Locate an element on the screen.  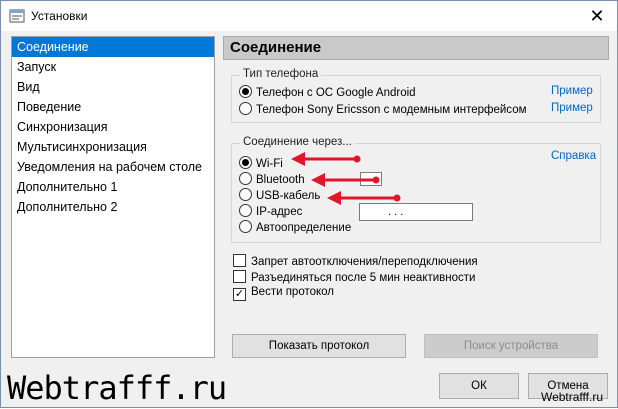
conn-usb-label: USB-кабель is located at coordinates (288, 196).